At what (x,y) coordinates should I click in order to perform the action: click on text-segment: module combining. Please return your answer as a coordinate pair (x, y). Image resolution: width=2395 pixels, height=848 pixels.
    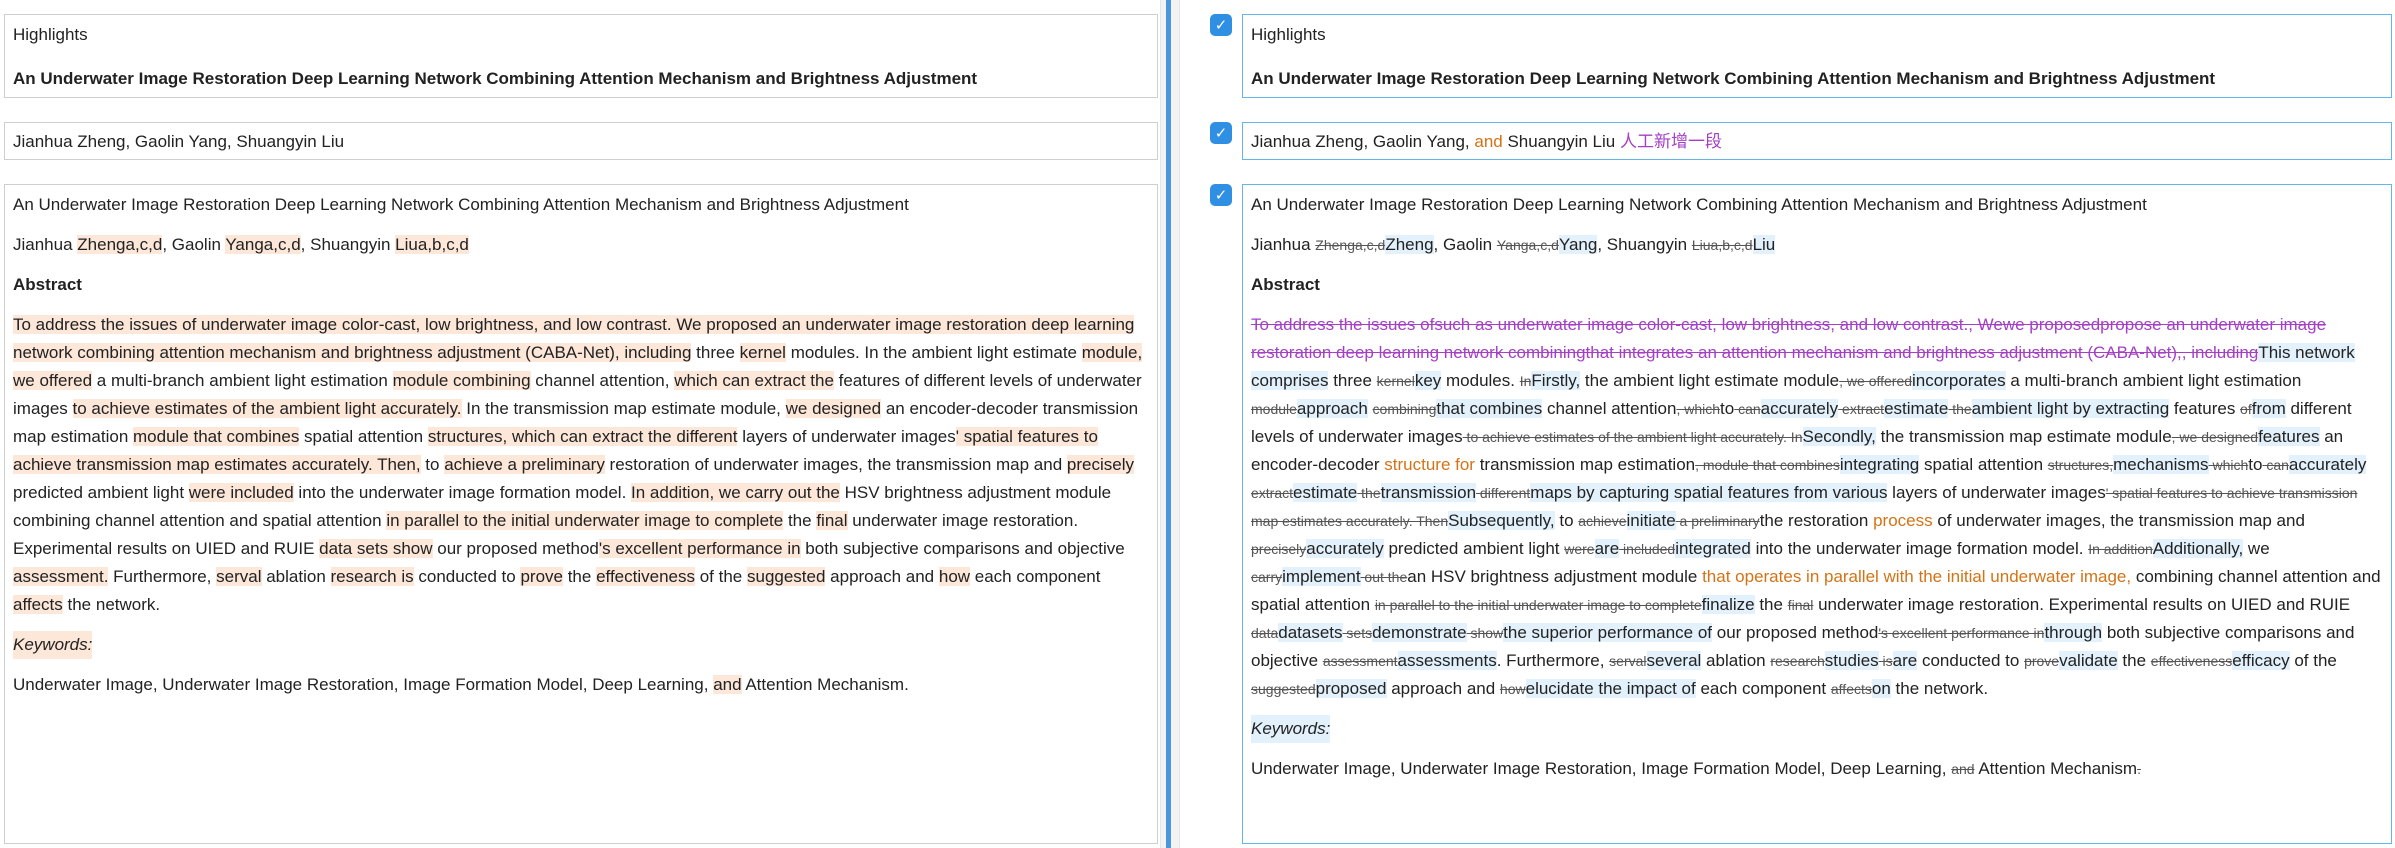
    Looking at the image, I should click on (461, 380).